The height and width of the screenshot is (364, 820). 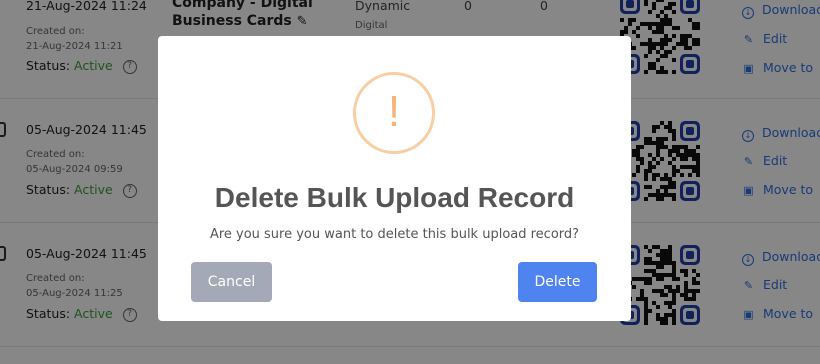 I want to click on dialog-title: Delete Bulk Upload Record, so click(x=394, y=197).